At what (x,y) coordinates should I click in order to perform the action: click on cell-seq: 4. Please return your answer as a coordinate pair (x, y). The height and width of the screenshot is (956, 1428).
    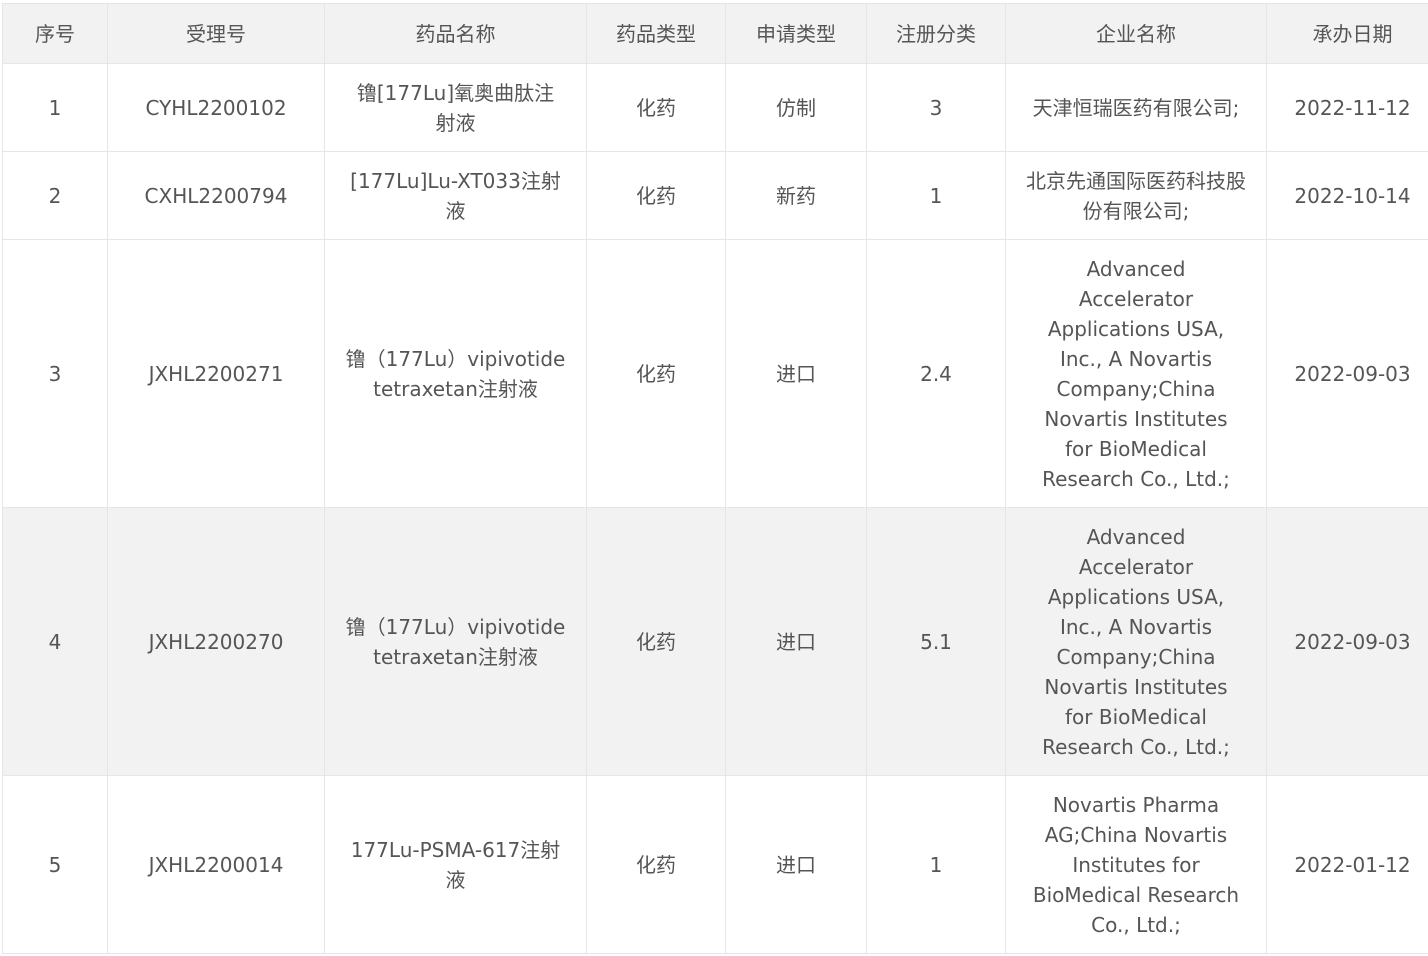
    Looking at the image, I should click on (55, 641).